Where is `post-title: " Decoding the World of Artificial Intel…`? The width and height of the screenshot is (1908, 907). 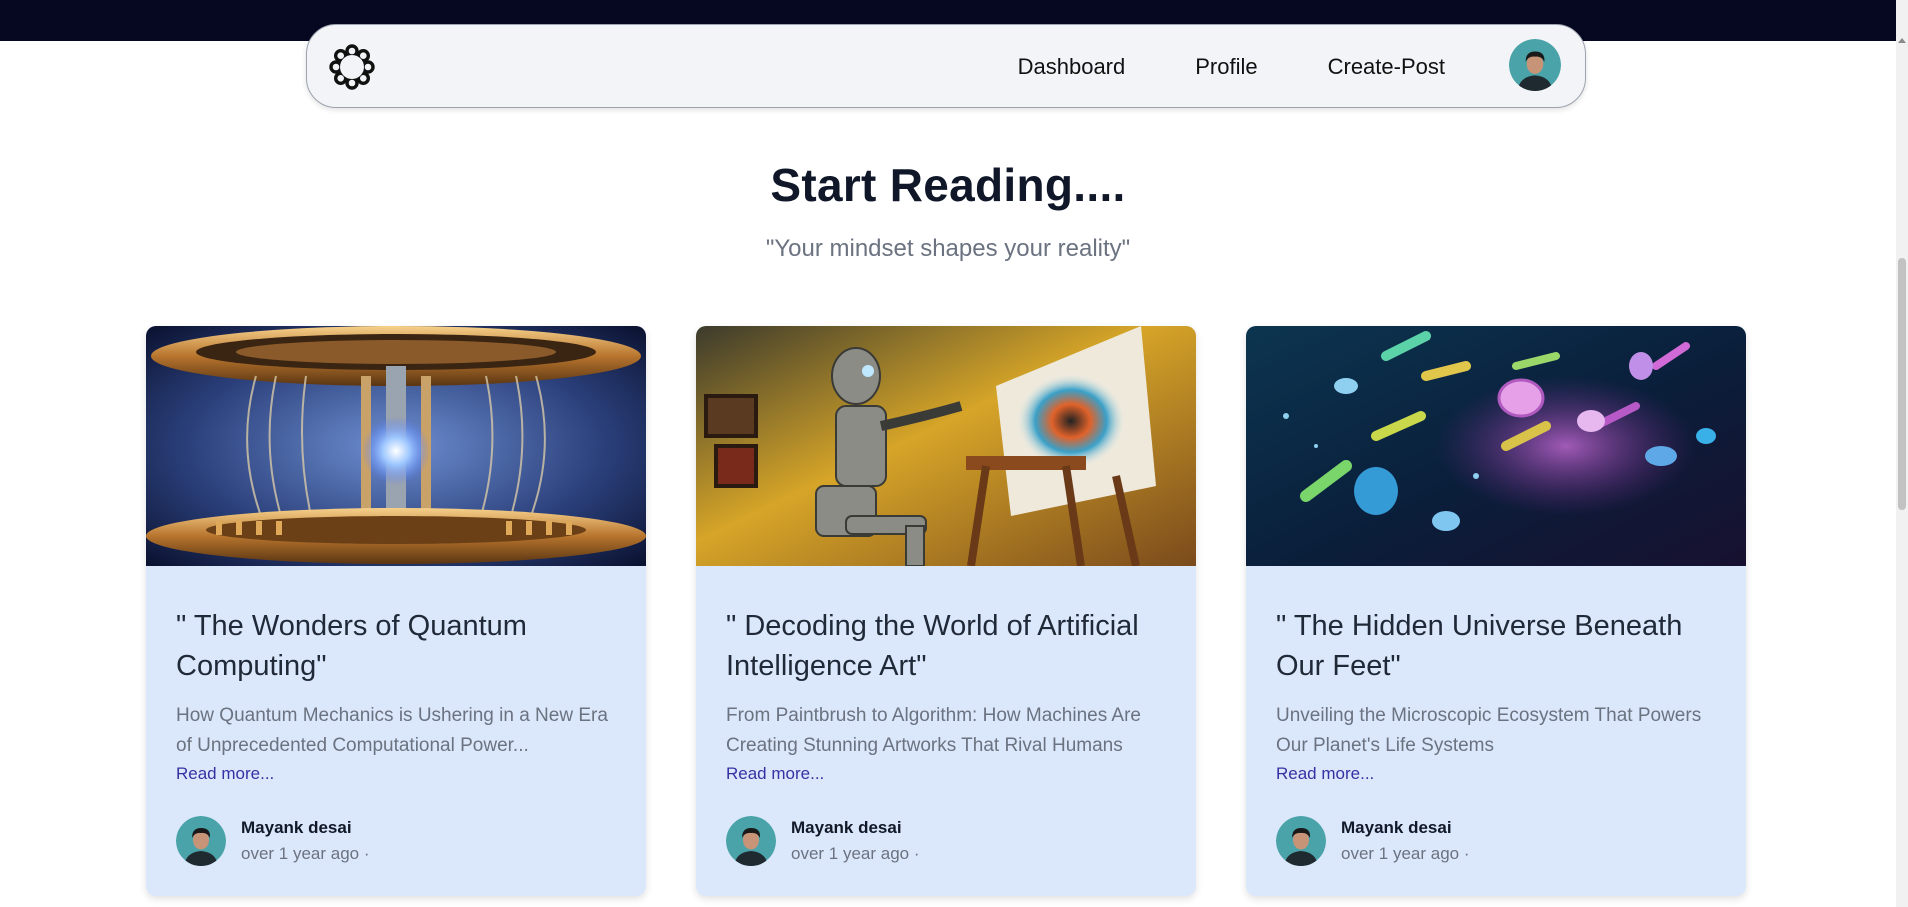 post-title: " Decoding the World of Artificial Intel… is located at coordinates (946, 646).